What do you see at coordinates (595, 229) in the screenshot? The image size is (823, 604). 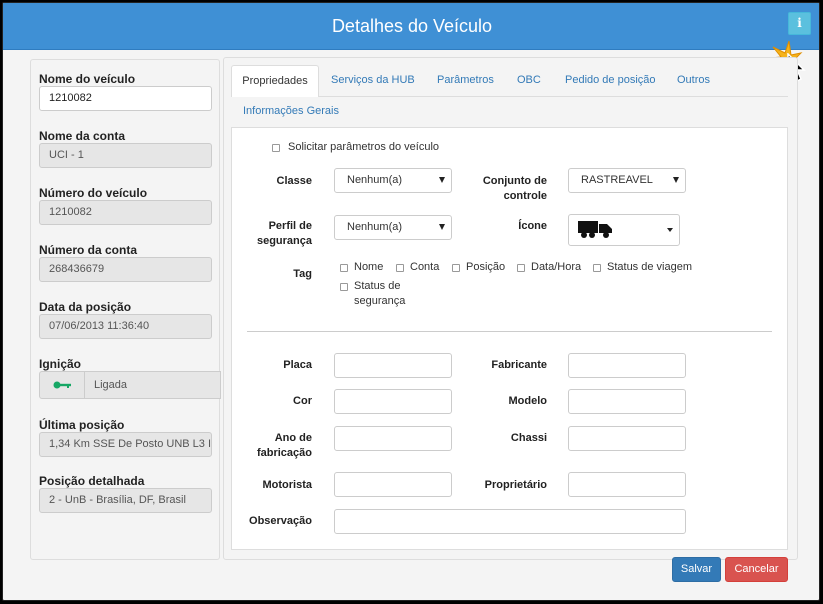 I see `truck-icon` at bounding box center [595, 229].